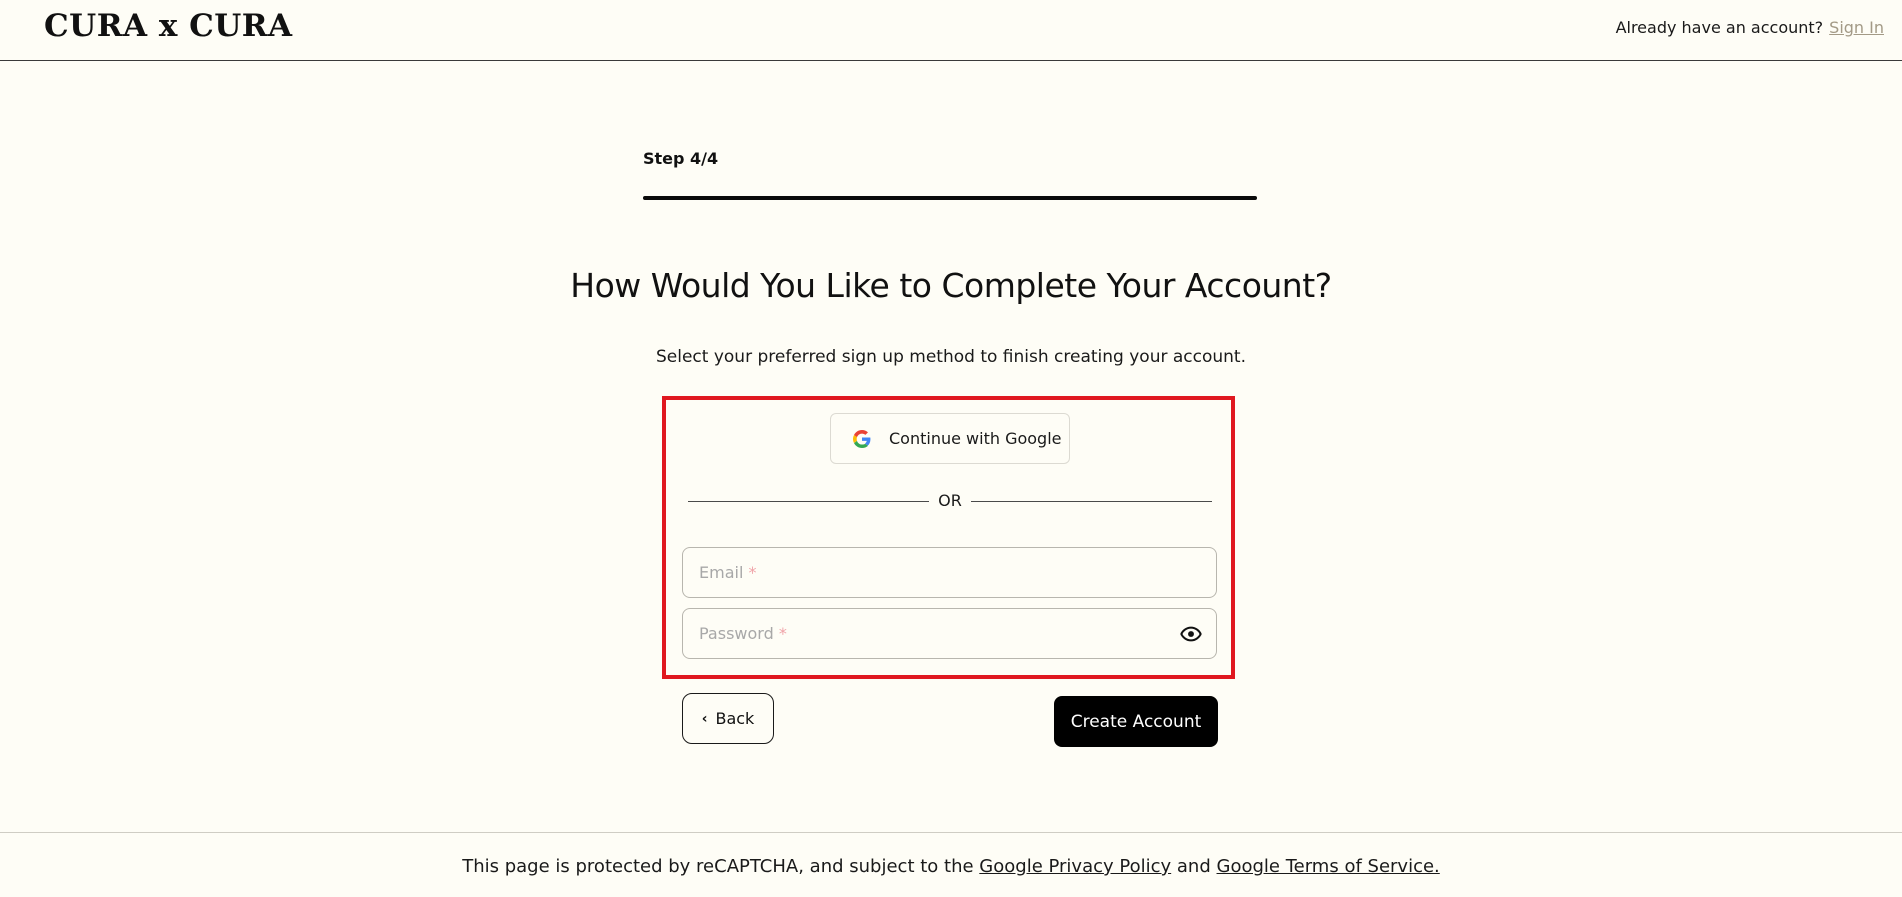 The height and width of the screenshot is (897, 1902). I want to click on terms-of-service-link: Google Terms of Service., so click(1328, 866).